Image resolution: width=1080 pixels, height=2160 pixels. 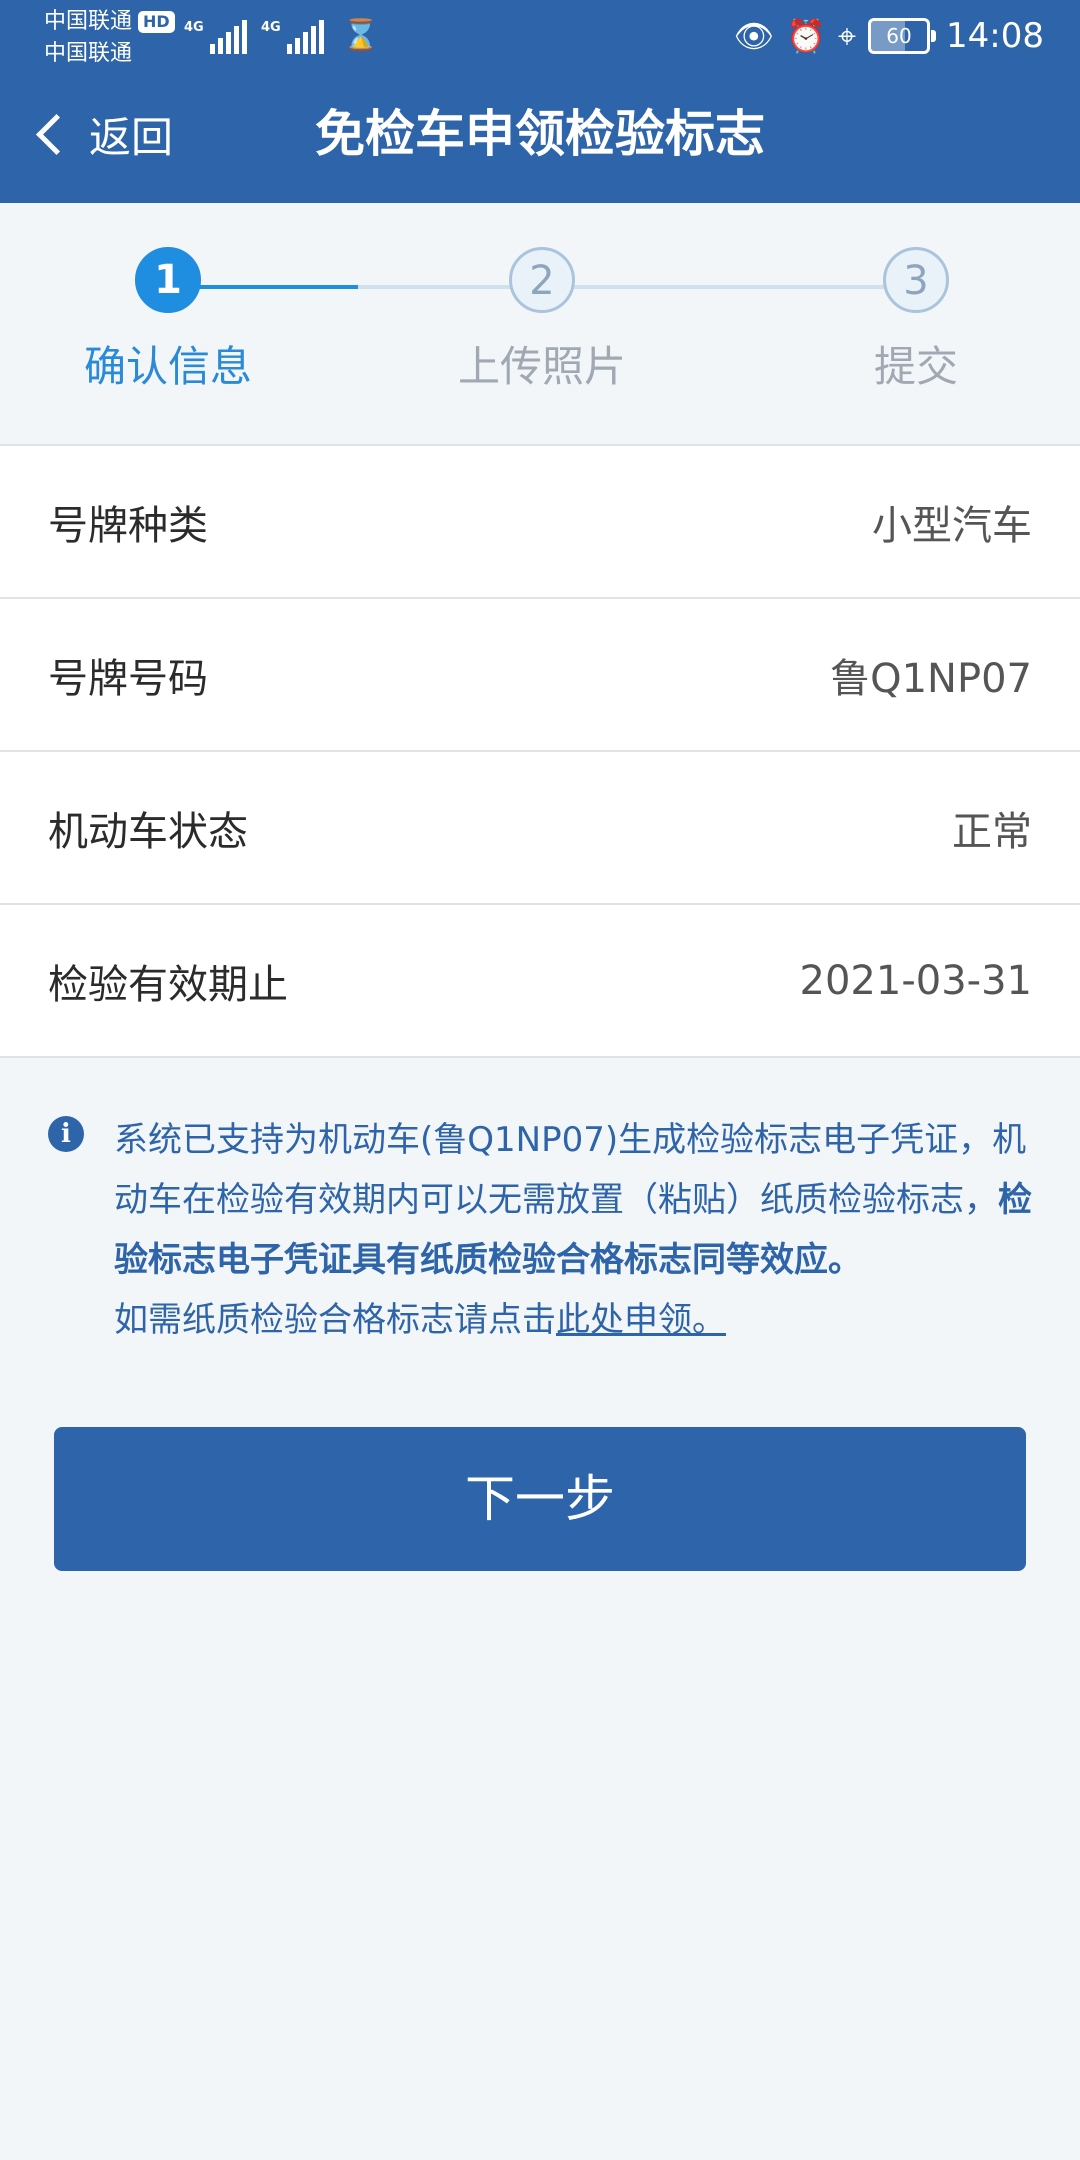 I want to click on info-row-plate-type: 号牌种类 小型汽车, so click(x=540, y=522).